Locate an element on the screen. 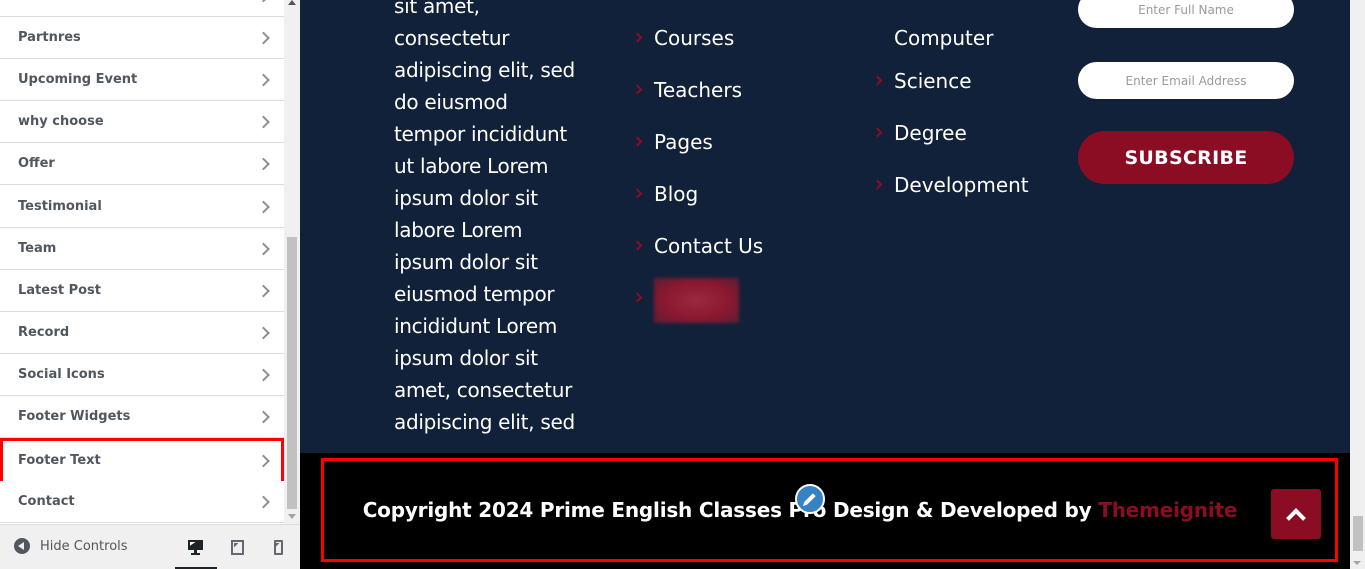 The width and height of the screenshot is (1365, 569). footer-link-computer-wrapped: Computer is located at coordinates (951, 47).